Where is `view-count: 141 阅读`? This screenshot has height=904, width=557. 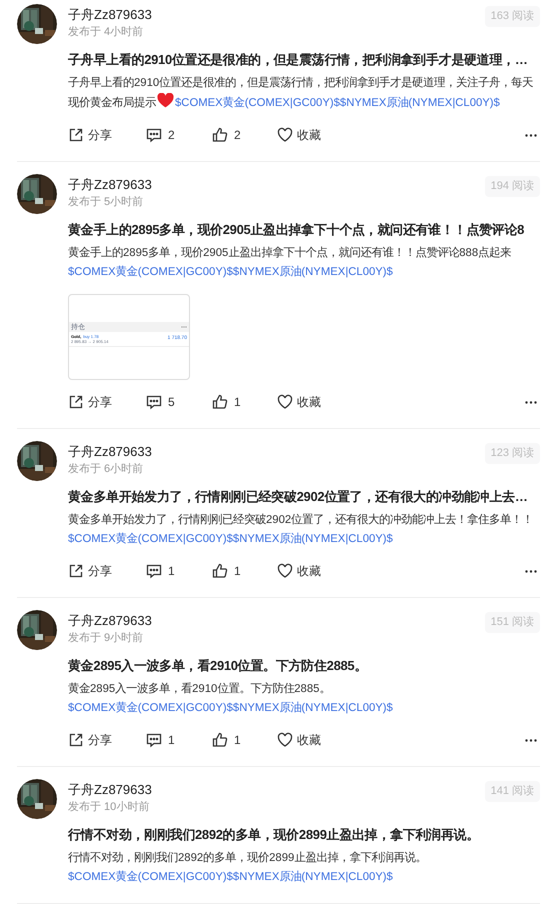
view-count: 141 阅读 is located at coordinates (512, 791).